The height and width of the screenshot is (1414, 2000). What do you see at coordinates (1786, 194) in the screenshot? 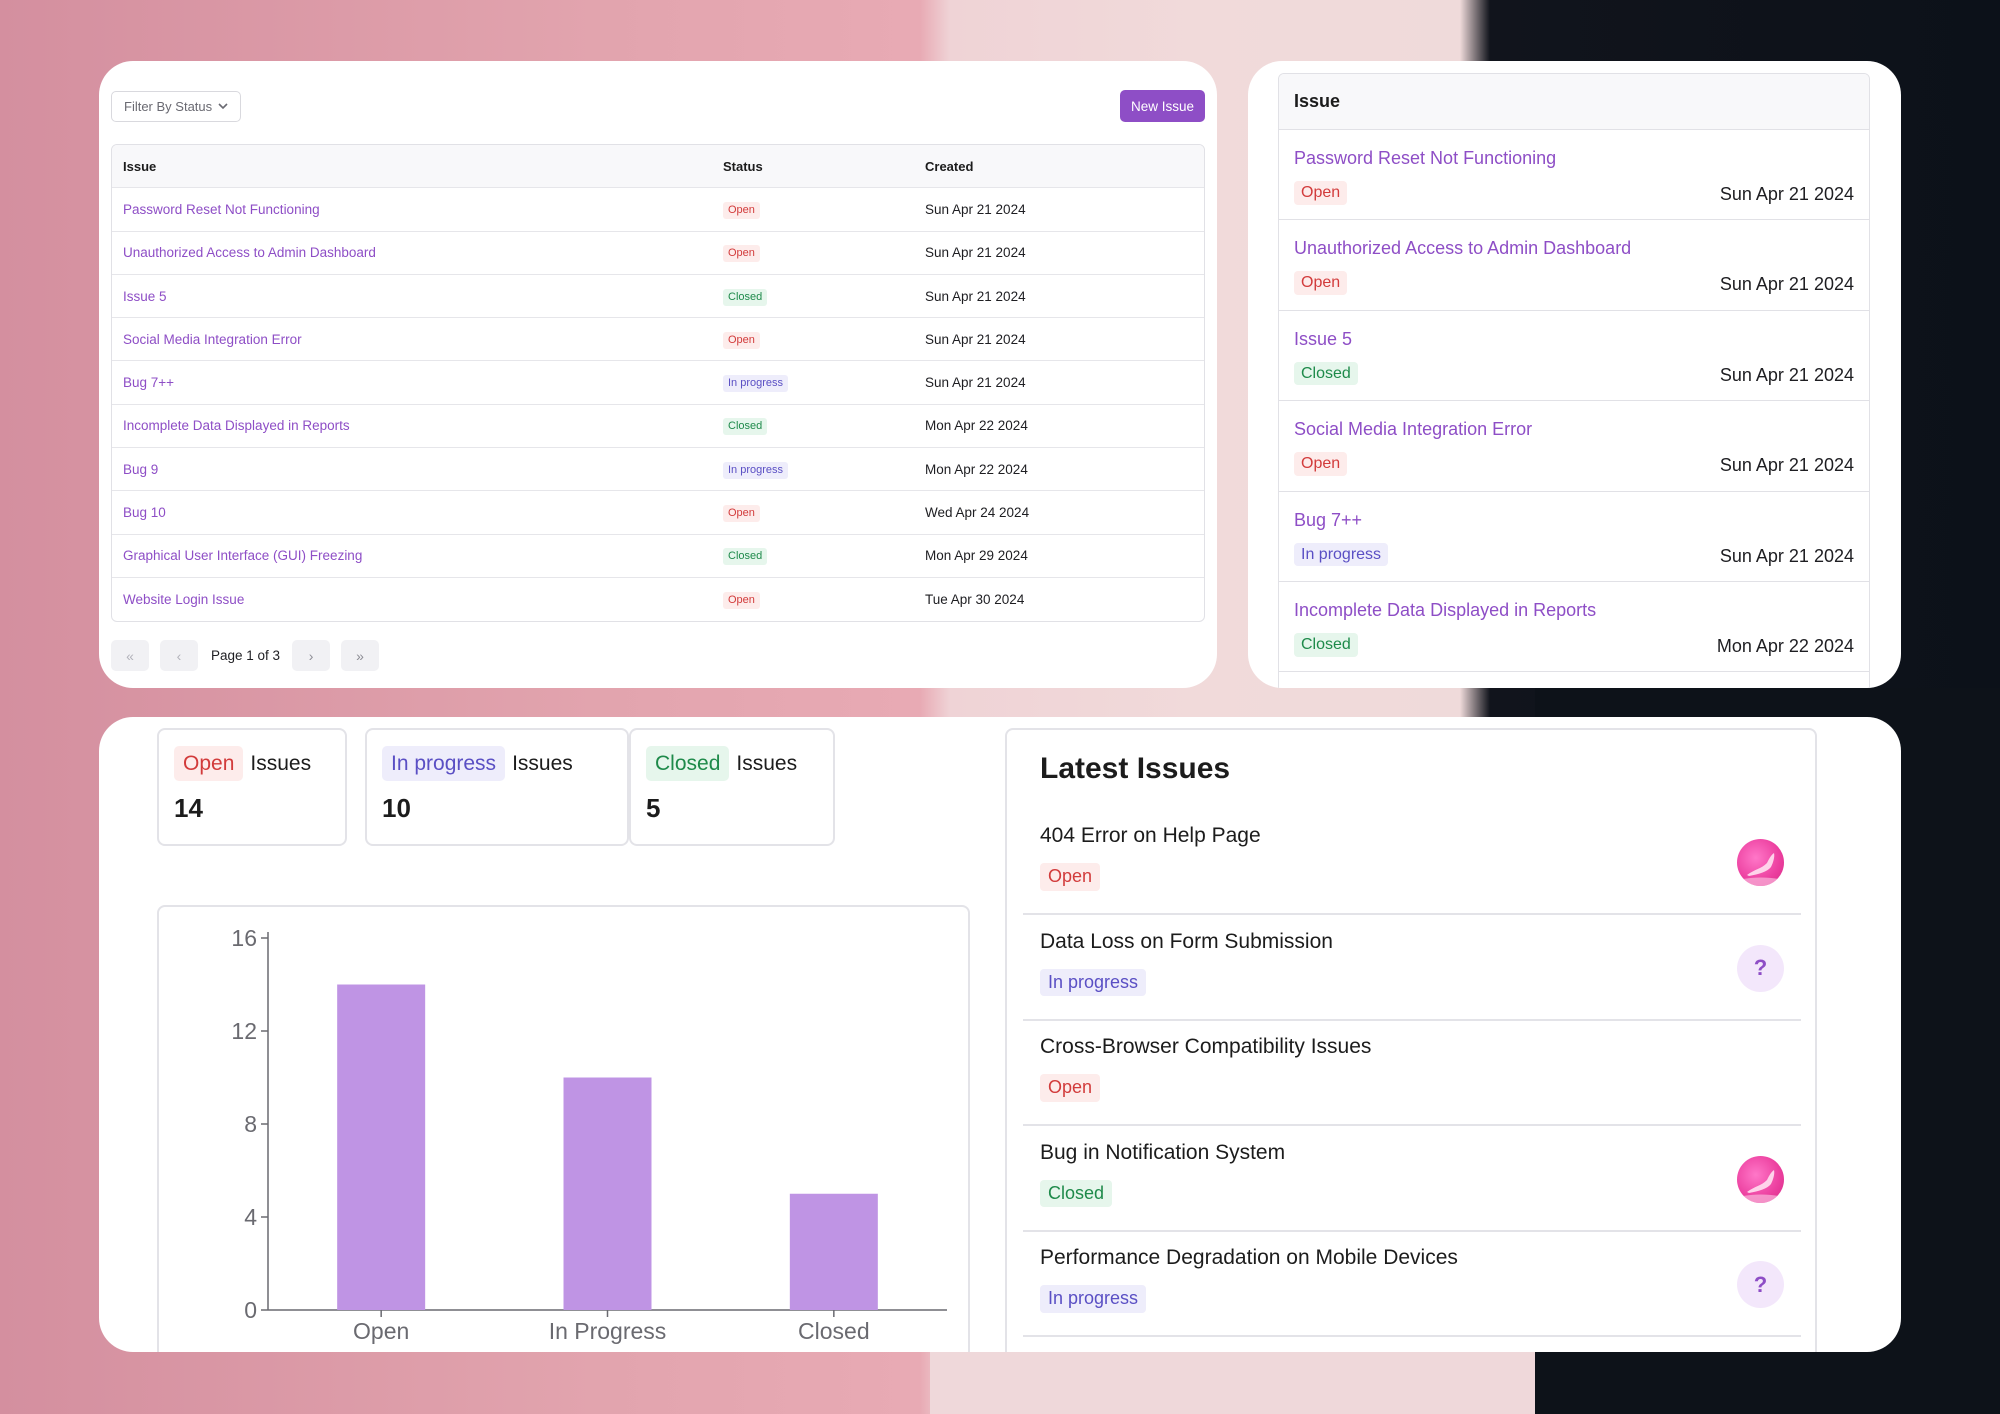
I see `created-date: Sun Apr 21 2024` at bounding box center [1786, 194].